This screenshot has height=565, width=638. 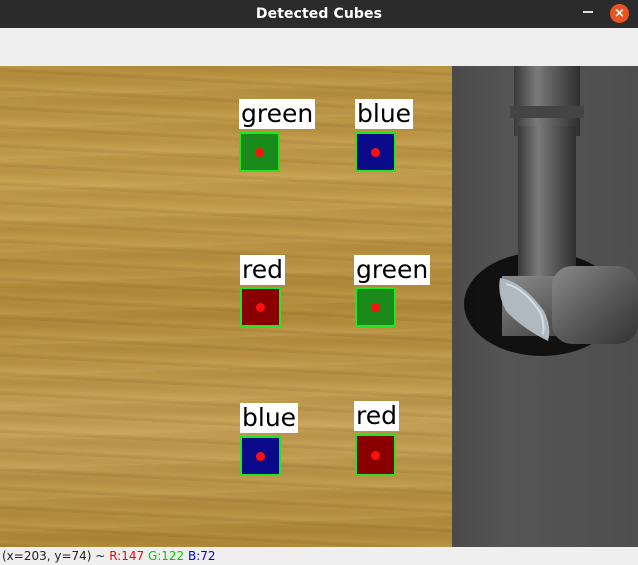 I want to click on status-green-value: G:122, so click(x=166, y=556).